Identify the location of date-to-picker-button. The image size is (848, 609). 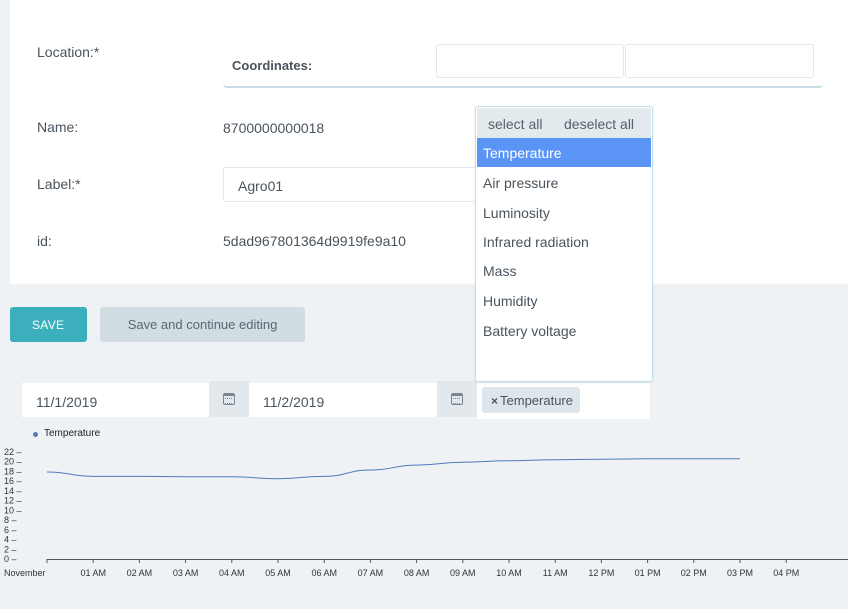
(457, 399).